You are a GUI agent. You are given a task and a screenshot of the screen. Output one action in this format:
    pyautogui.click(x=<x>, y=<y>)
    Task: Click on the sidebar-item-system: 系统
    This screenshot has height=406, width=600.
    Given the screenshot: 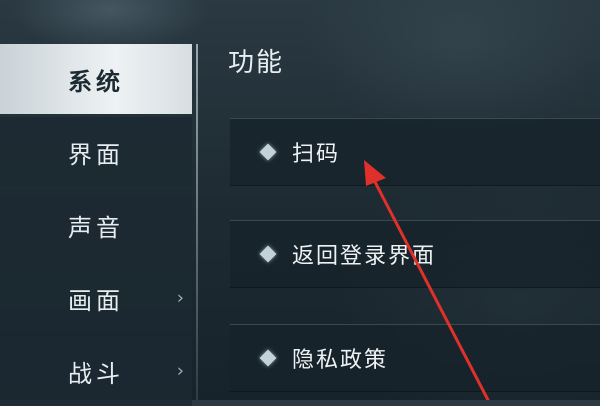 What is the action you would take?
    pyautogui.click(x=96, y=79)
    